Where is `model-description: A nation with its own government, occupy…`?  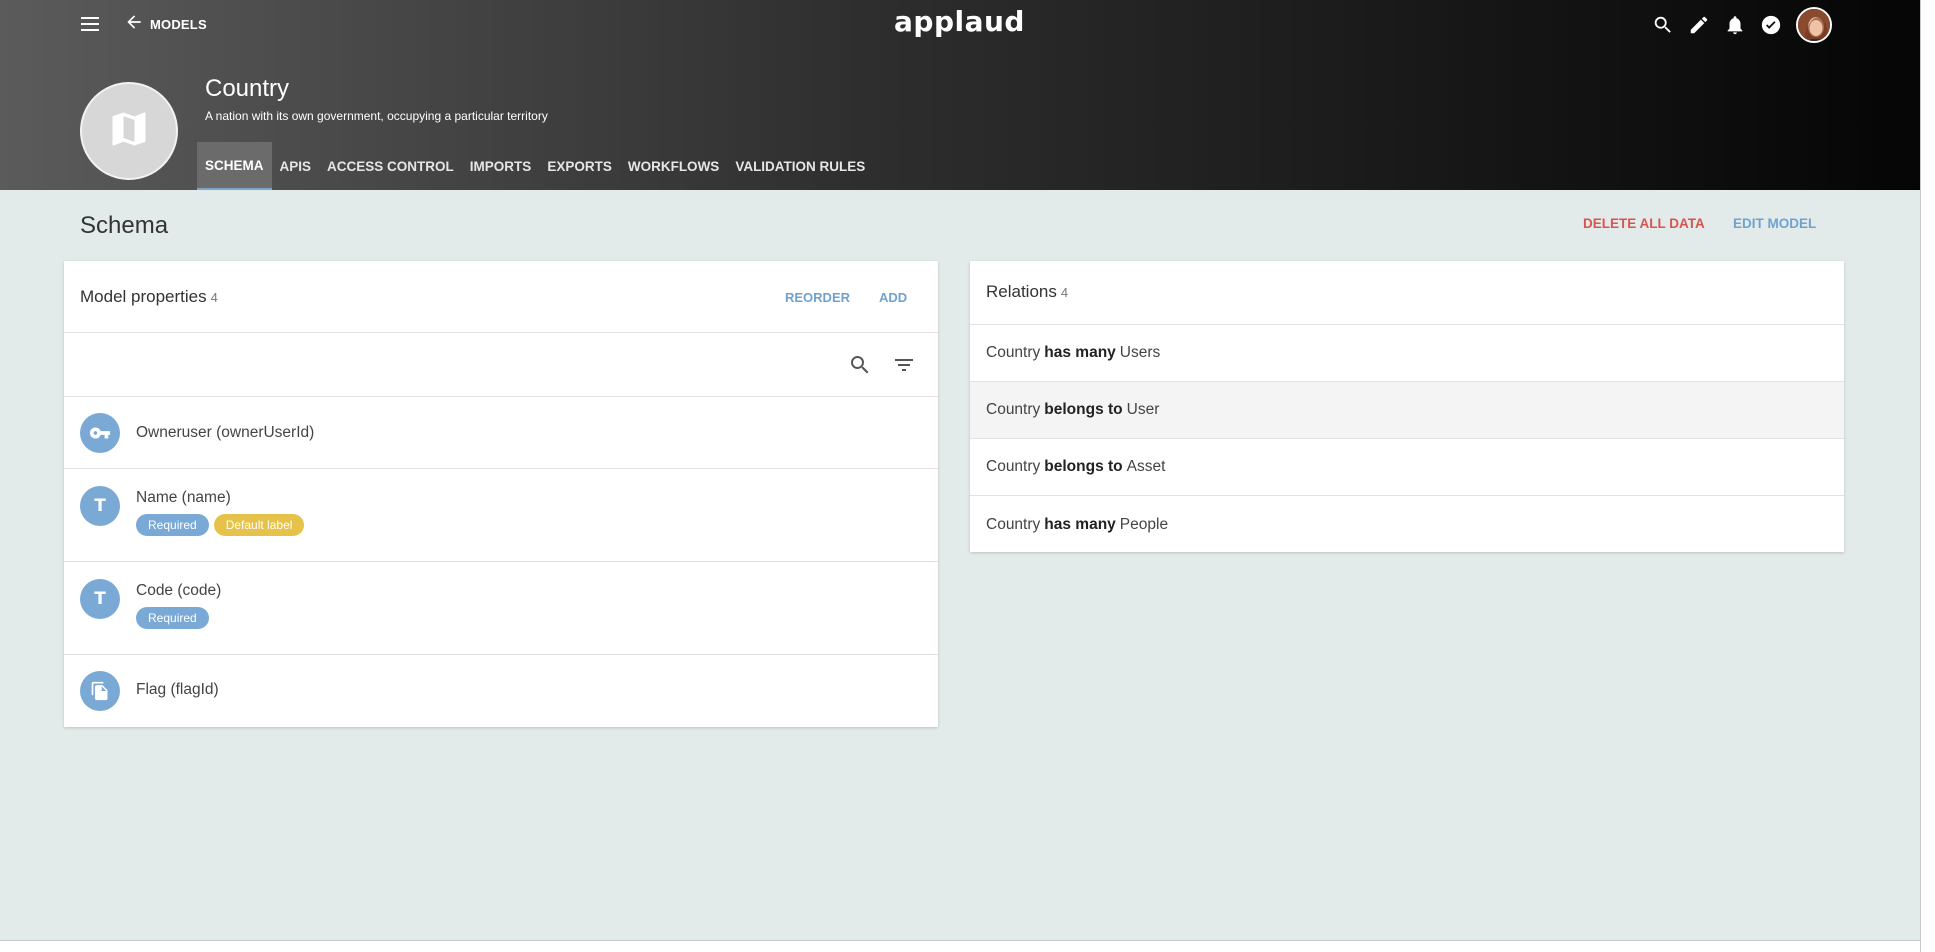 model-description: A nation with its own government, occupy… is located at coordinates (376, 116).